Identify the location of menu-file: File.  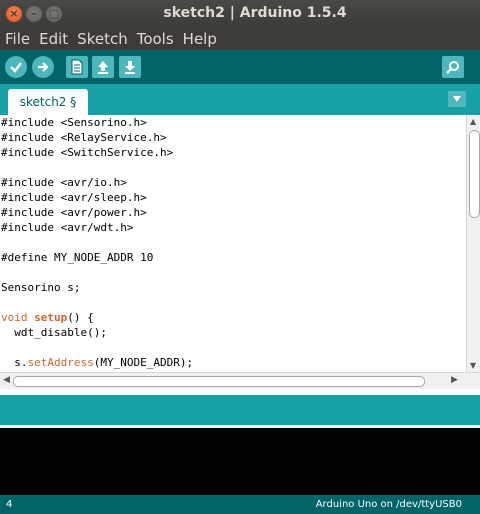
(15, 39).